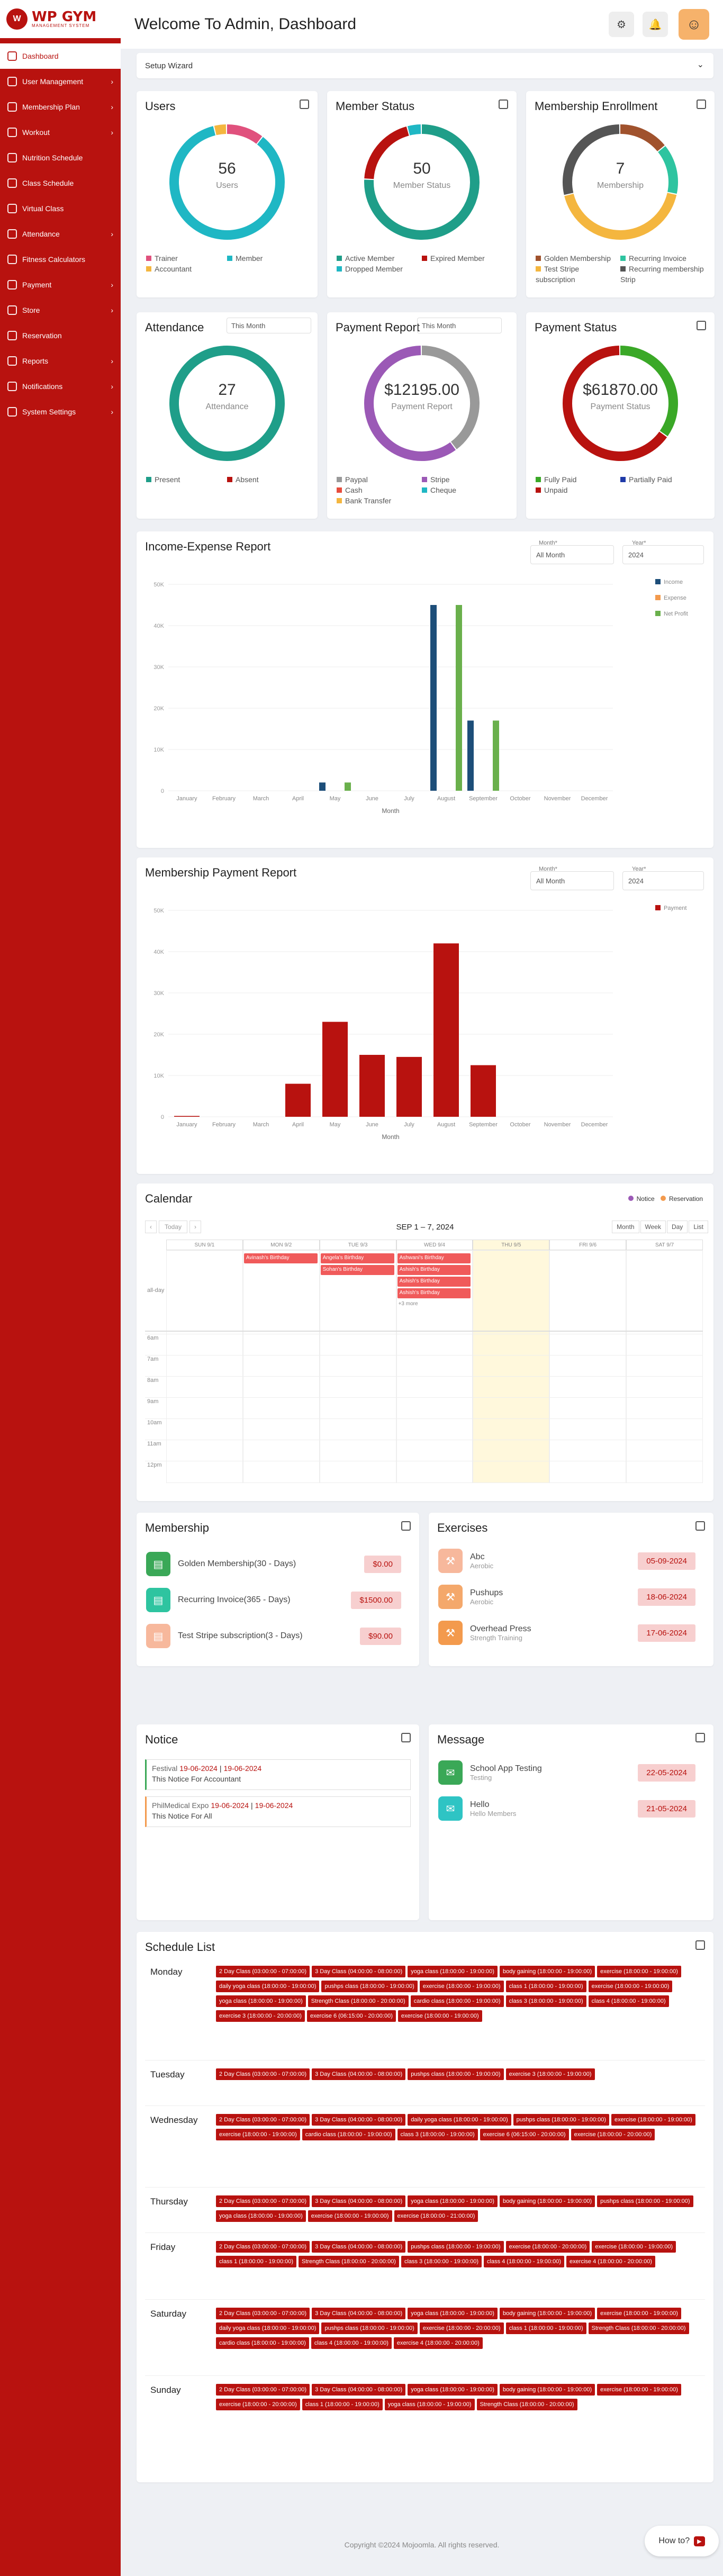 The image size is (723, 2576). I want to click on sidebar-item-membership-plan: Membership Plan ›, so click(60, 107).